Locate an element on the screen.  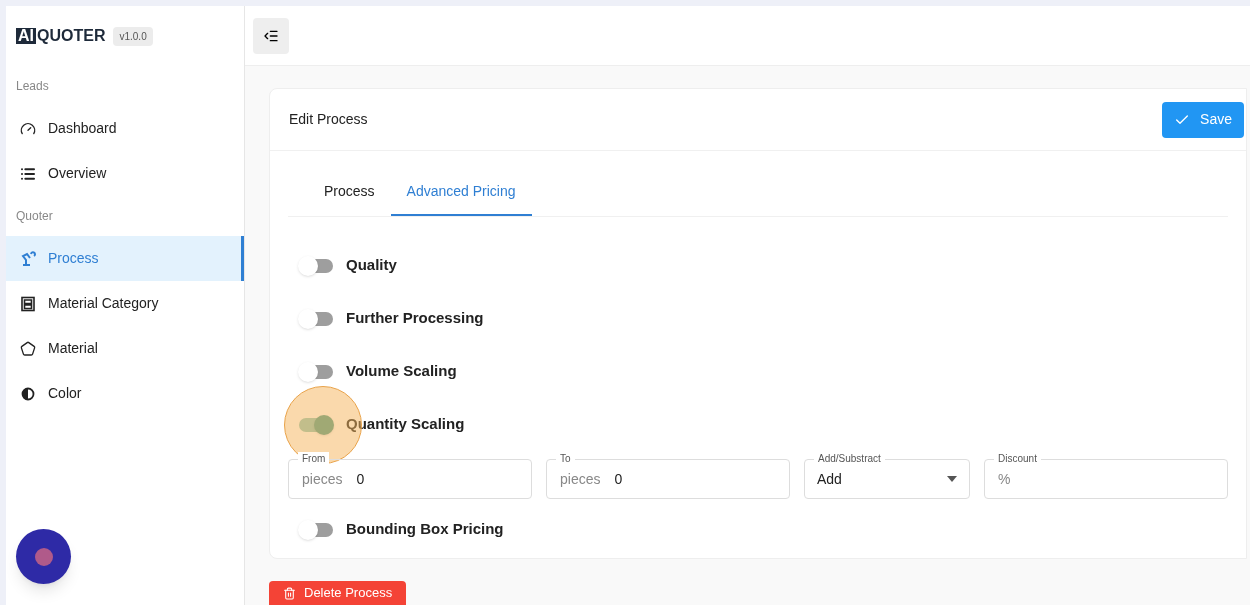
select-value: Add is located at coordinates (829, 479).